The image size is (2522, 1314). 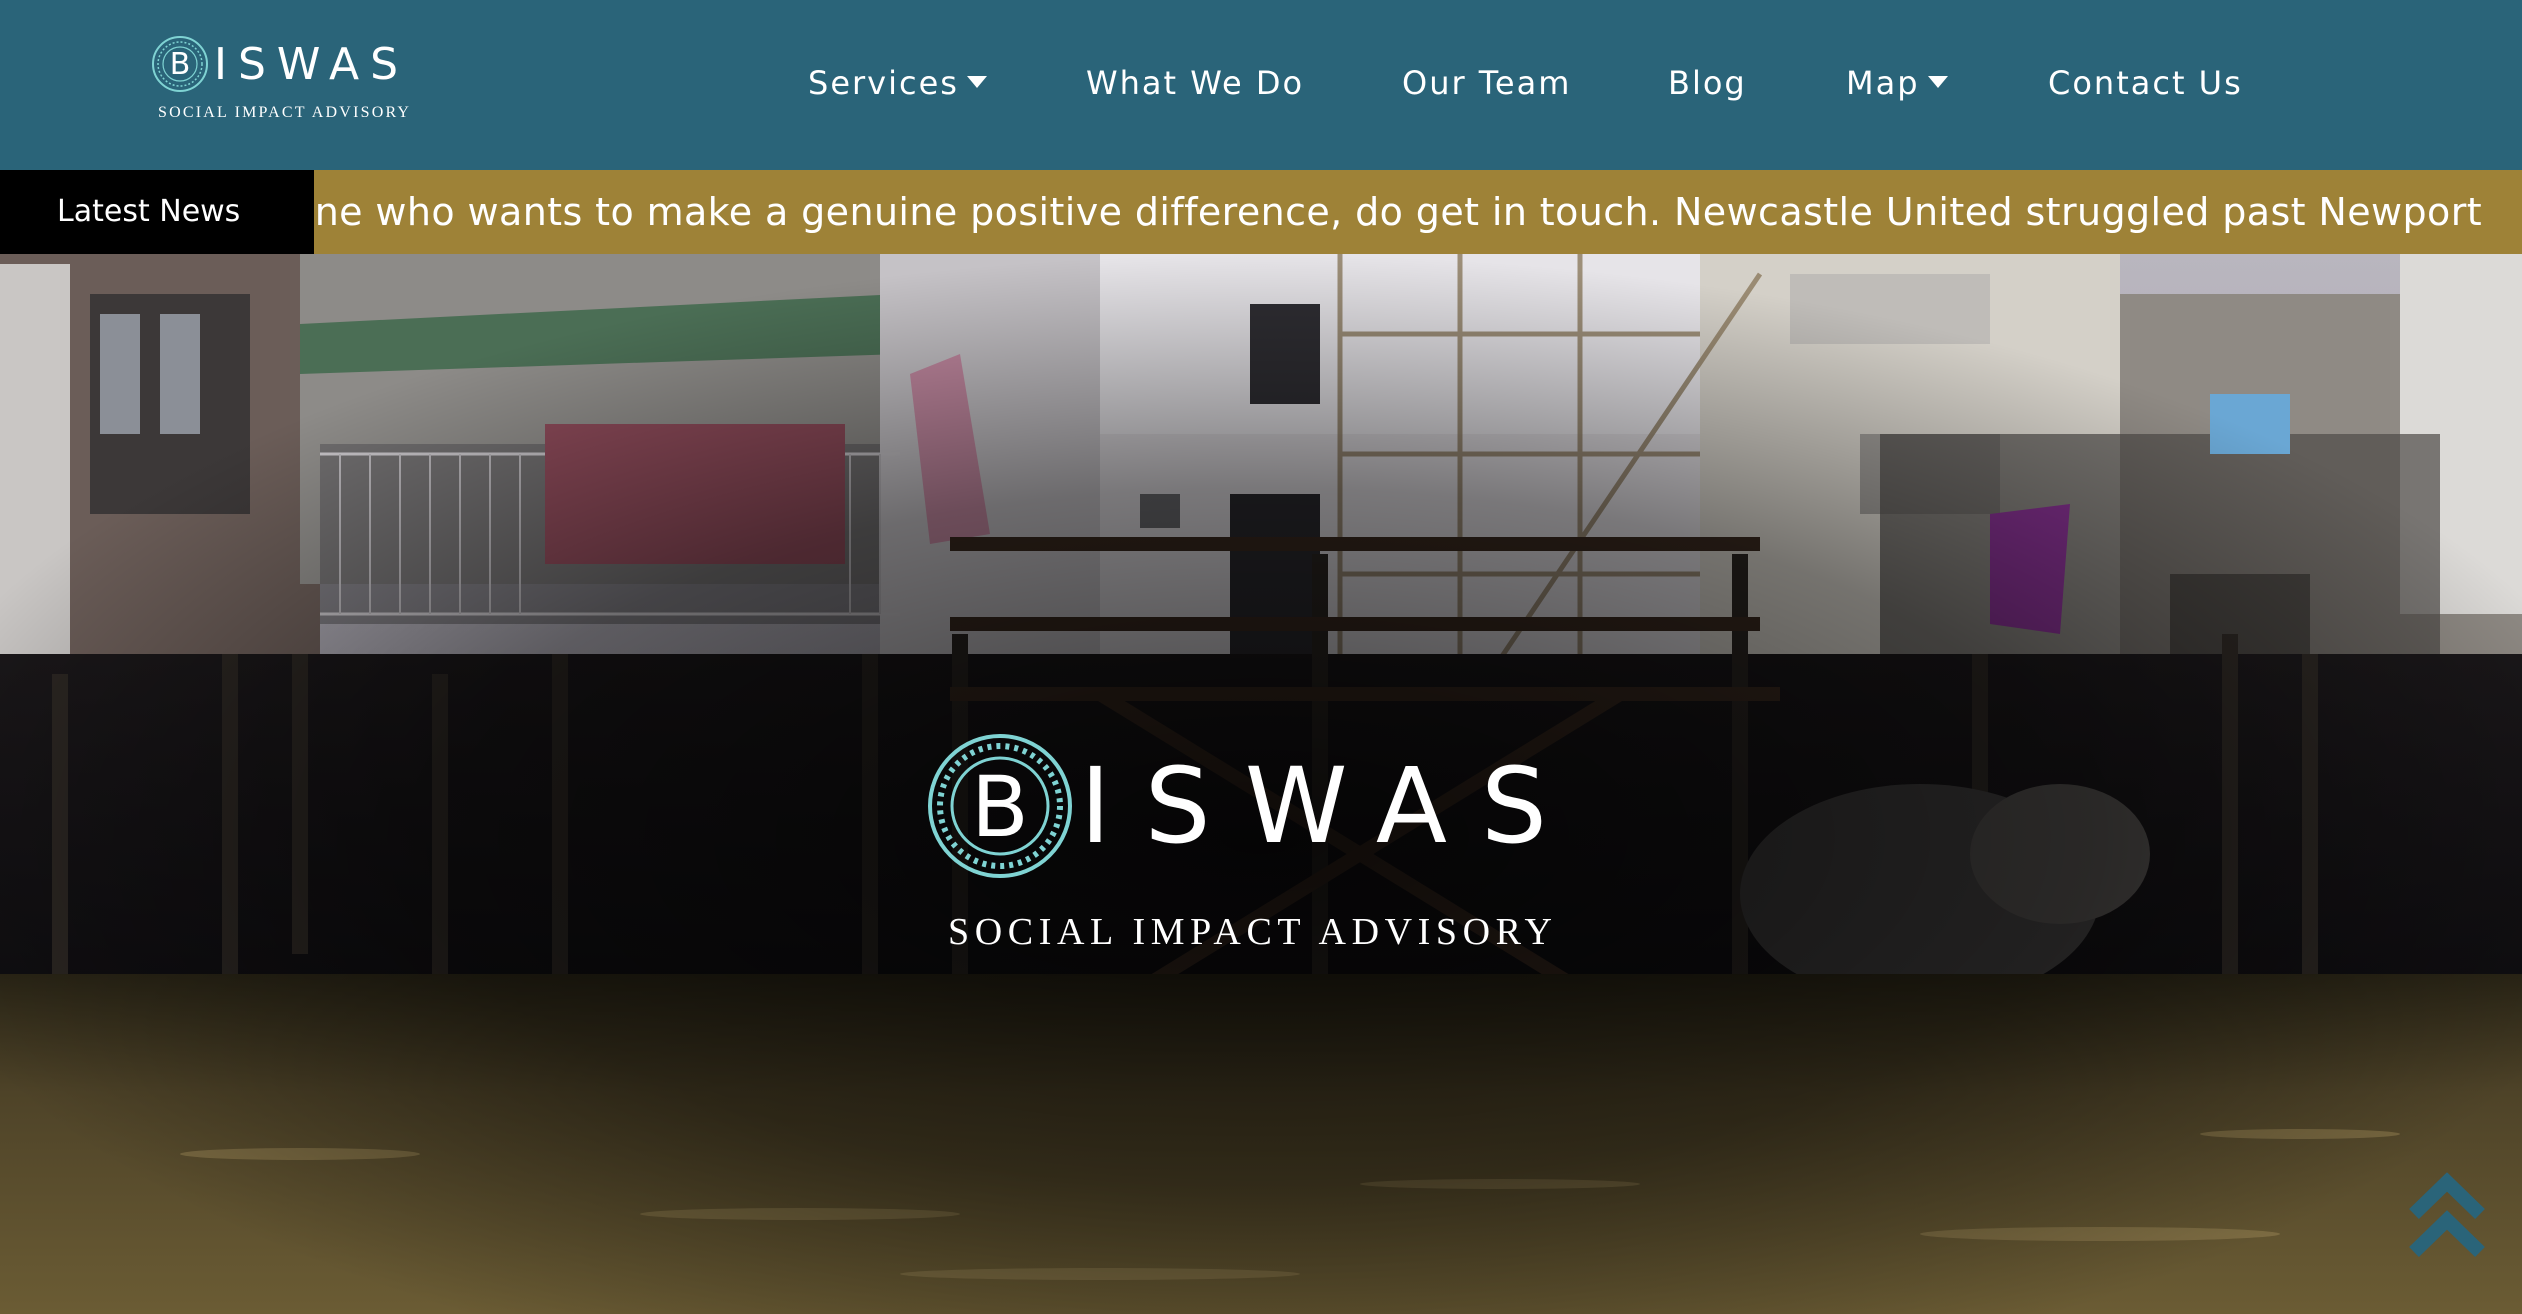 What do you see at coordinates (1330, 806) in the screenshot?
I see `hero-brand-name: ISWAS` at bounding box center [1330, 806].